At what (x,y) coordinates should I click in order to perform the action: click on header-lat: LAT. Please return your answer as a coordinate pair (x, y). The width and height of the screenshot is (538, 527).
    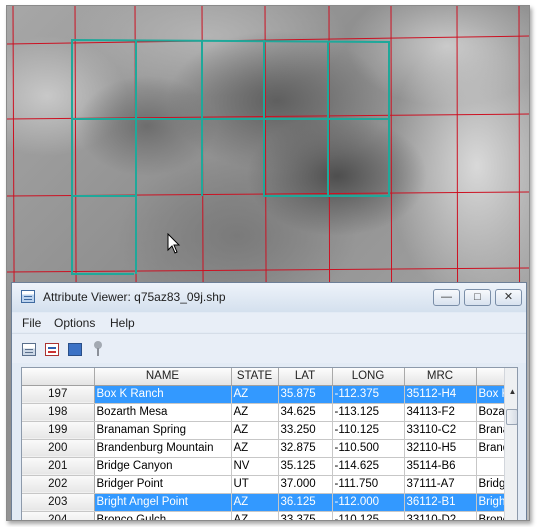
    Looking at the image, I should click on (305, 377).